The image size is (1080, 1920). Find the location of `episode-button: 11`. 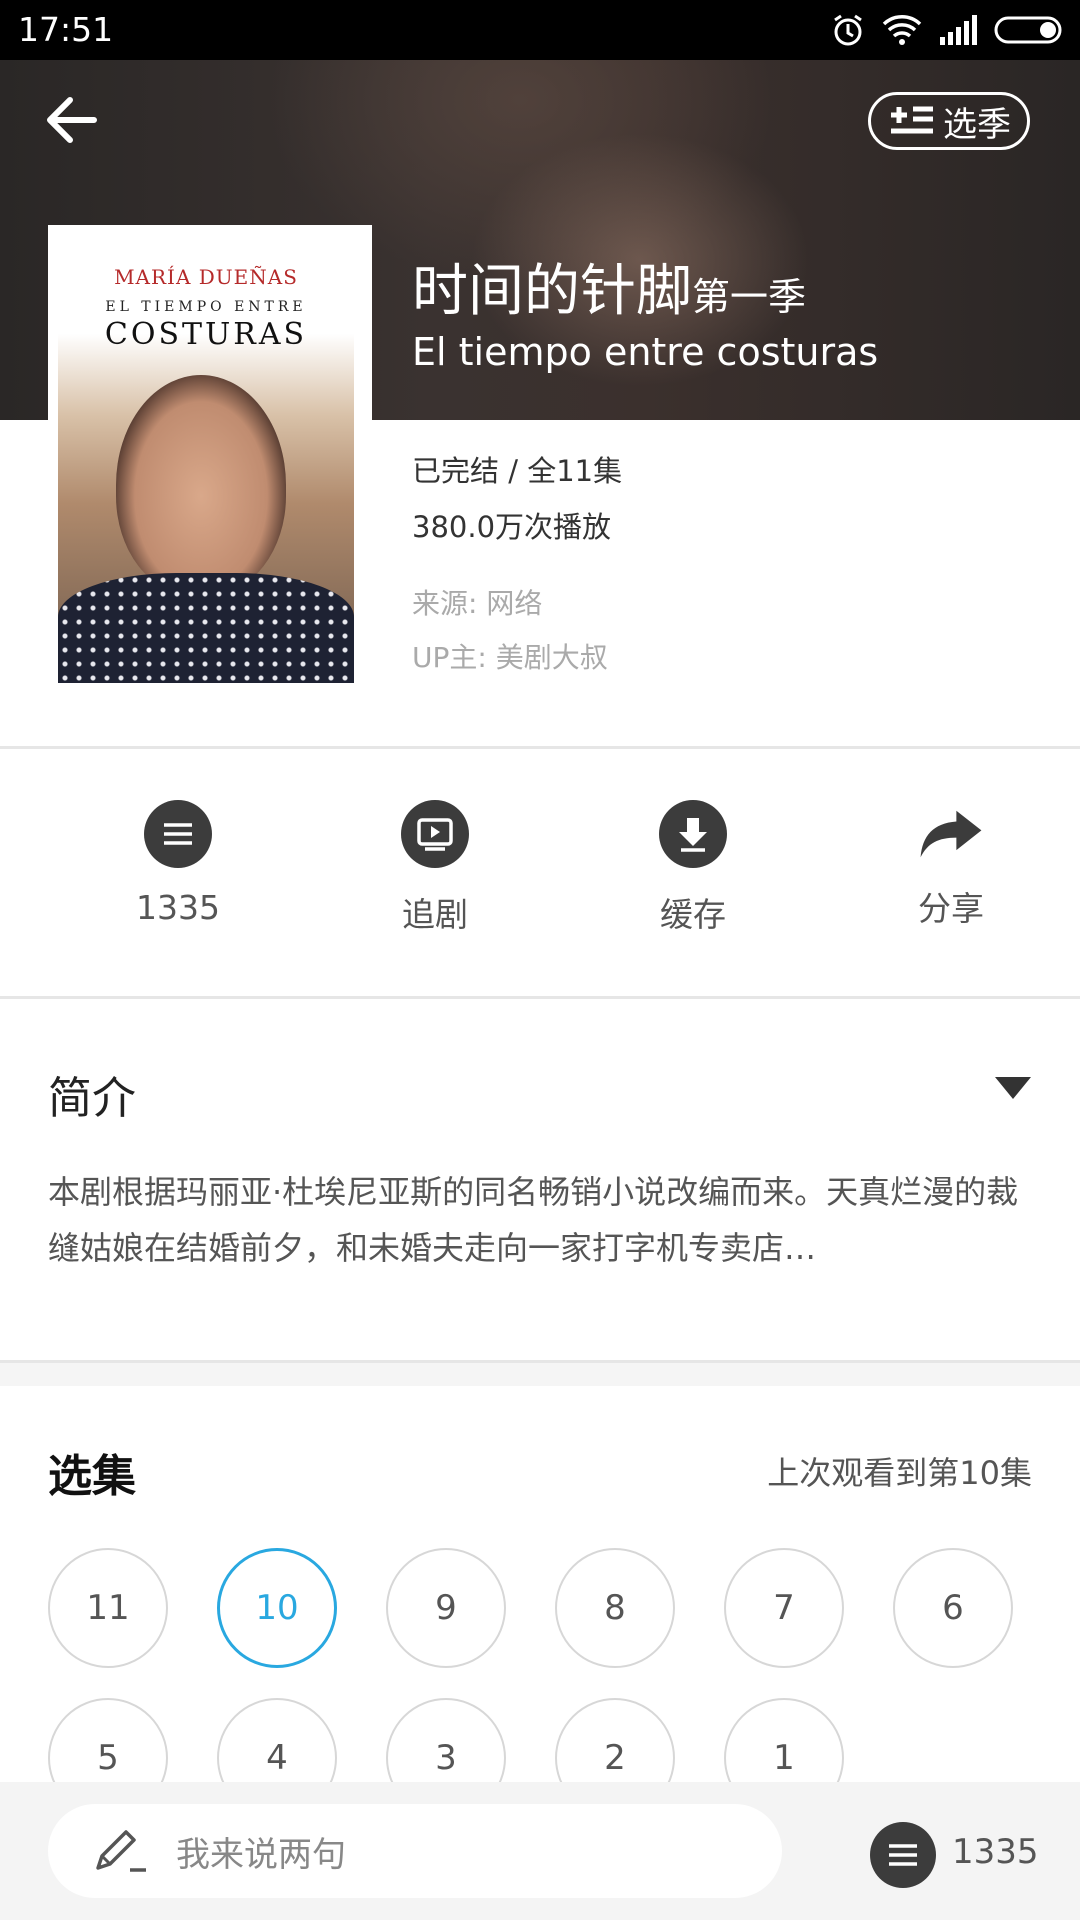

episode-button: 11 is located at coordinates (108, 1608).